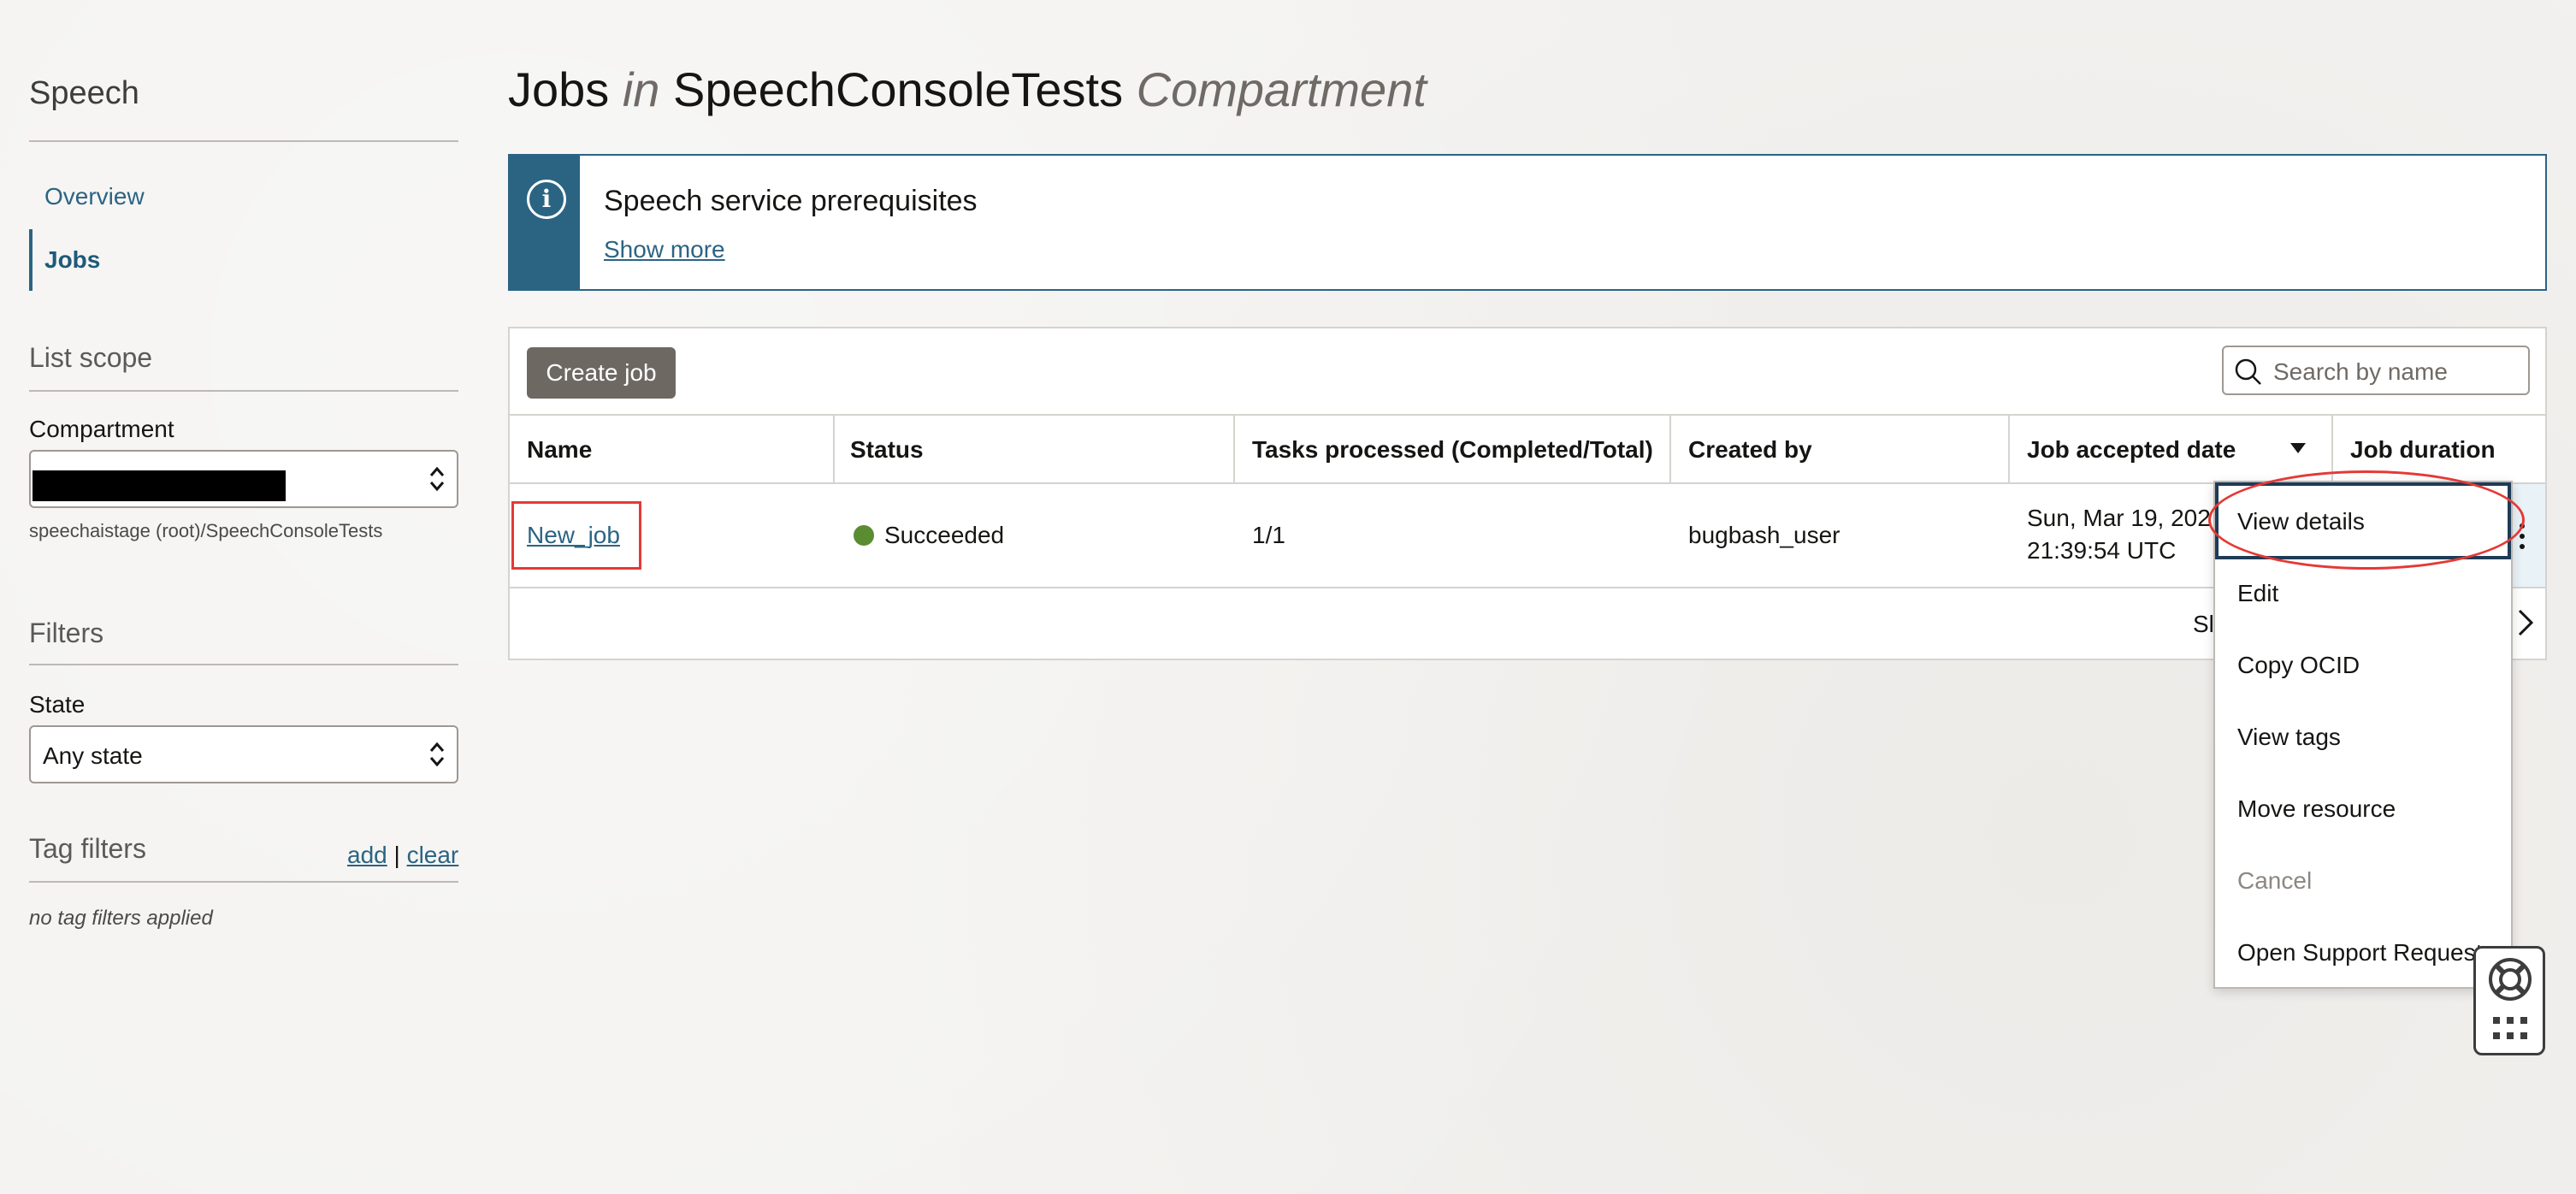 This screenshot has width=2576, height=1194. Describe the element at coordinates (2119, 518) in the screenshot. I see `job-accepted-date-line1: Sun, Mar 19, 202` at that location.